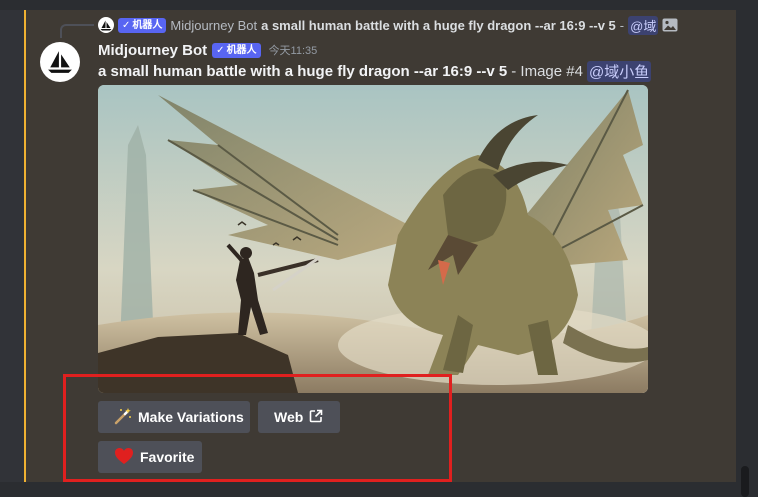 The width and height of the screenshot is (758, 497). What do you see at coordinates (379, 489) in the screenshot?
I see `next-message-edge` at bounding box center [379, 489].